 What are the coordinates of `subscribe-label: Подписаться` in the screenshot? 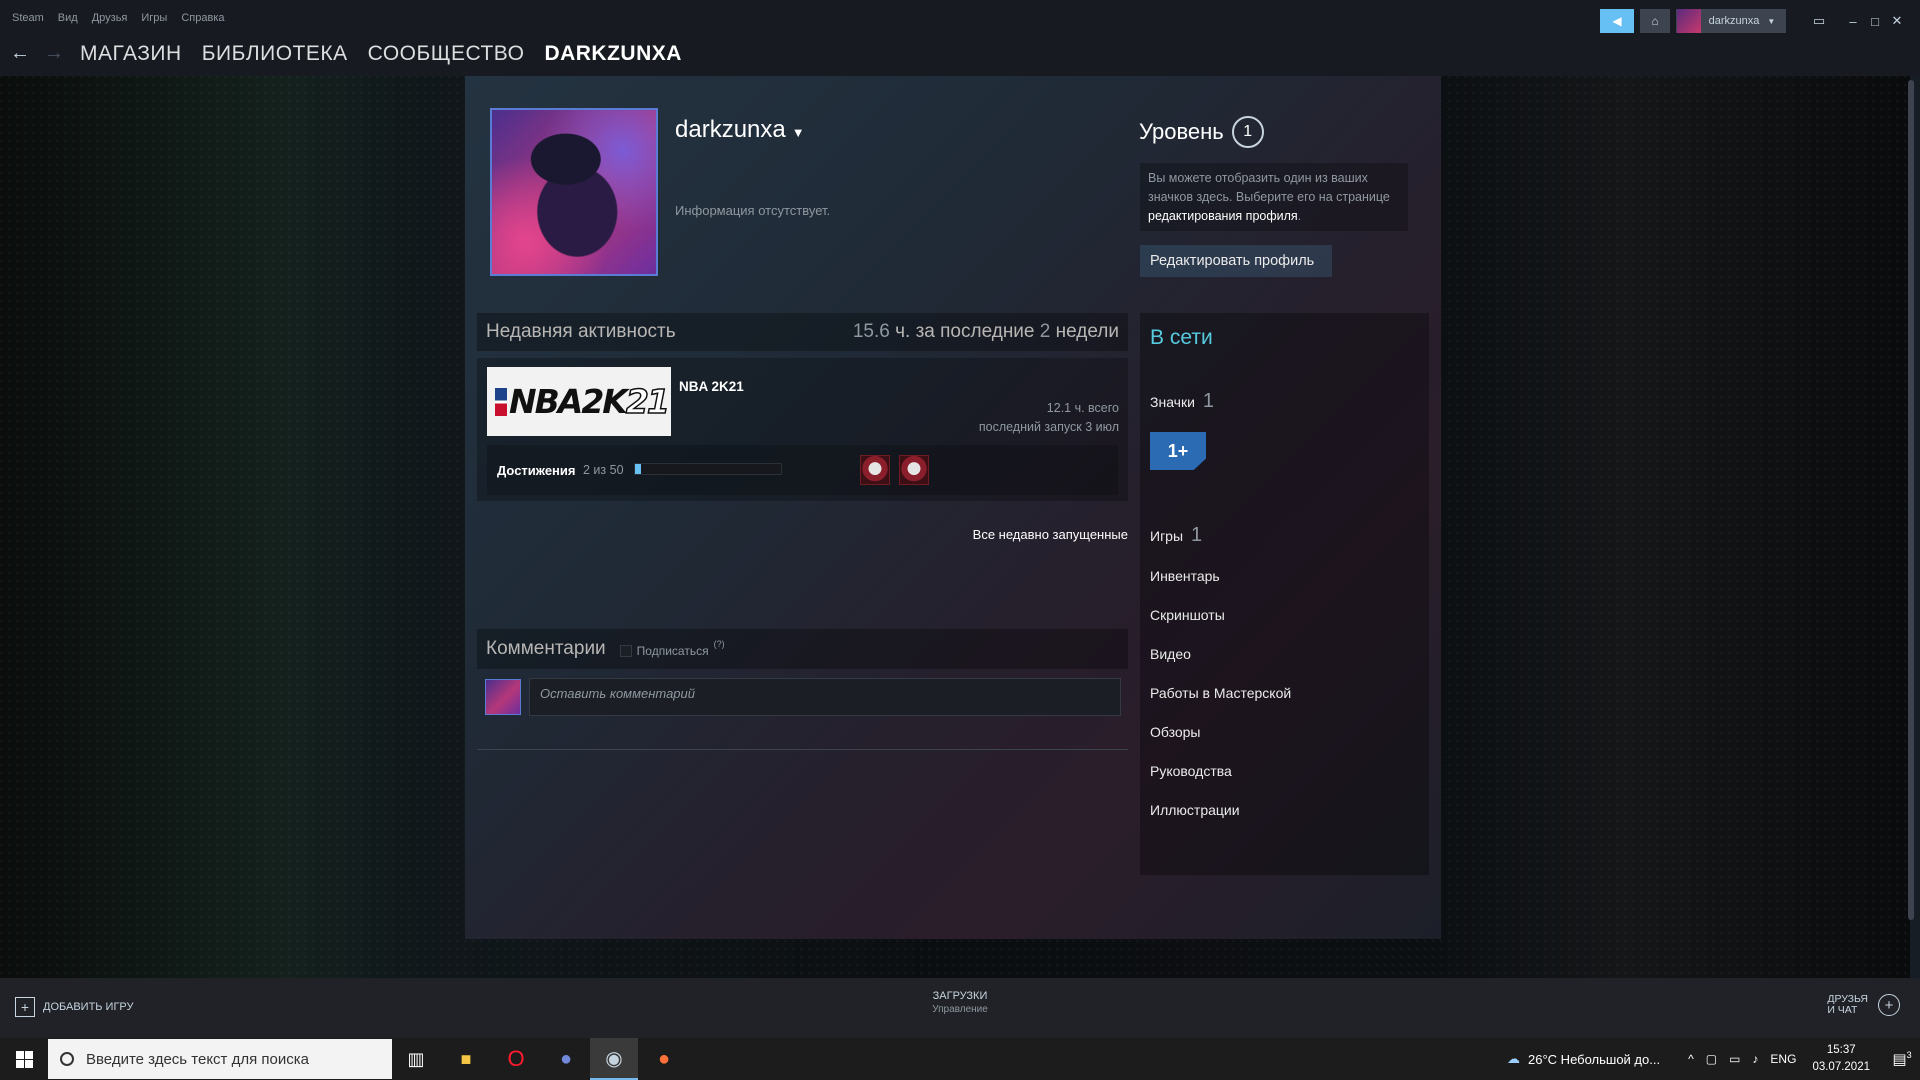 It's located at (672, 651).